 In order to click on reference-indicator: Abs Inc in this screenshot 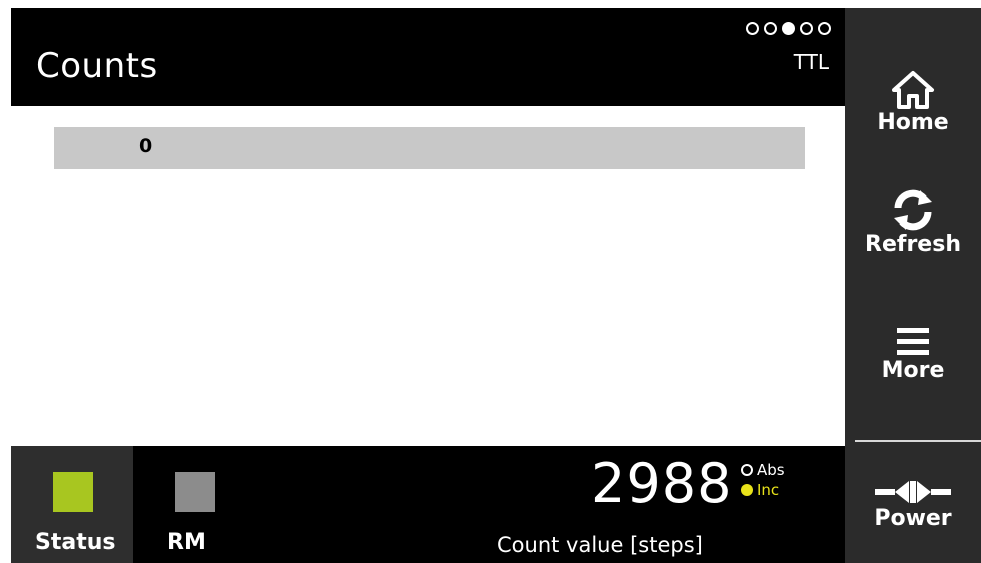, I will do `click(763, 480)`.